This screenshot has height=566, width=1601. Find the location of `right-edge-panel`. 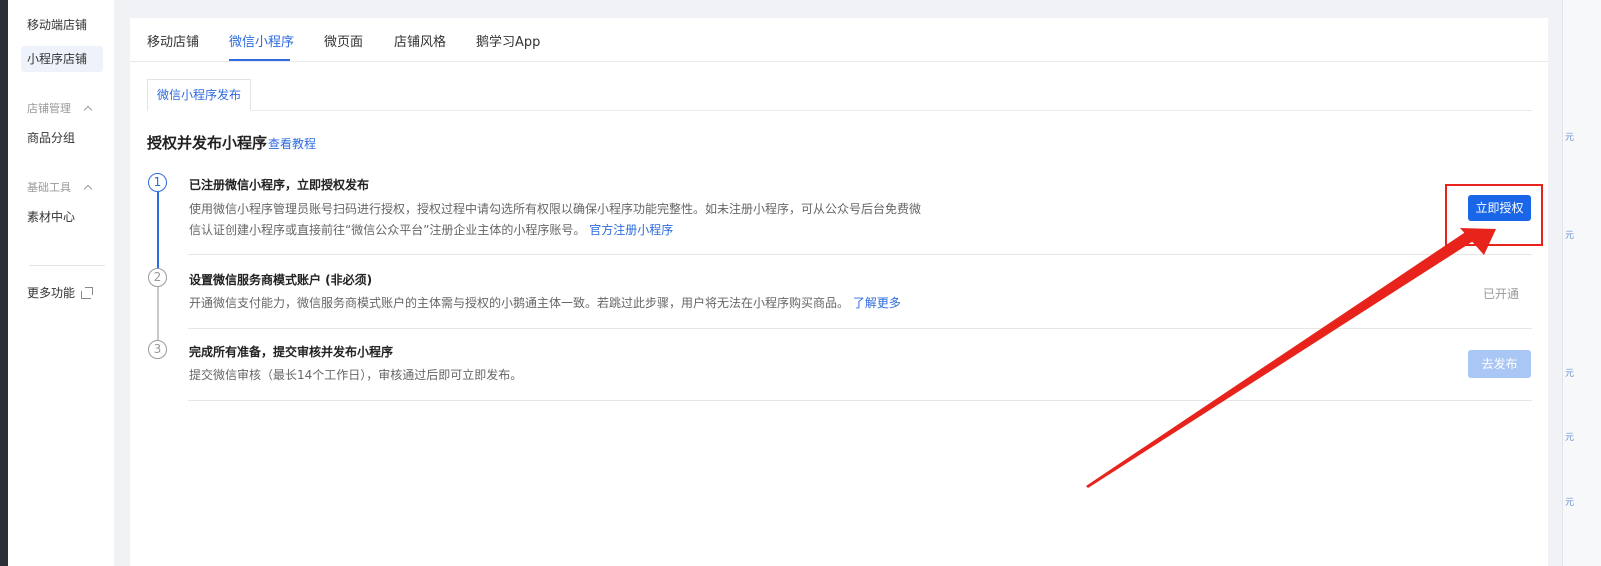

right-edge-panel is located at coordinates (1581, 283).